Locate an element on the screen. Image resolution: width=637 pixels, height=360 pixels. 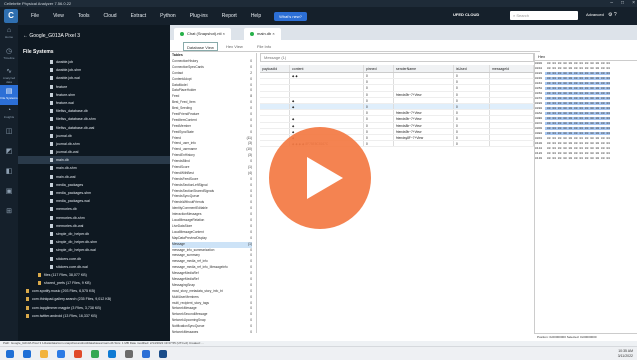
hex-offset: 0100 is located at coordinates (539, 143).